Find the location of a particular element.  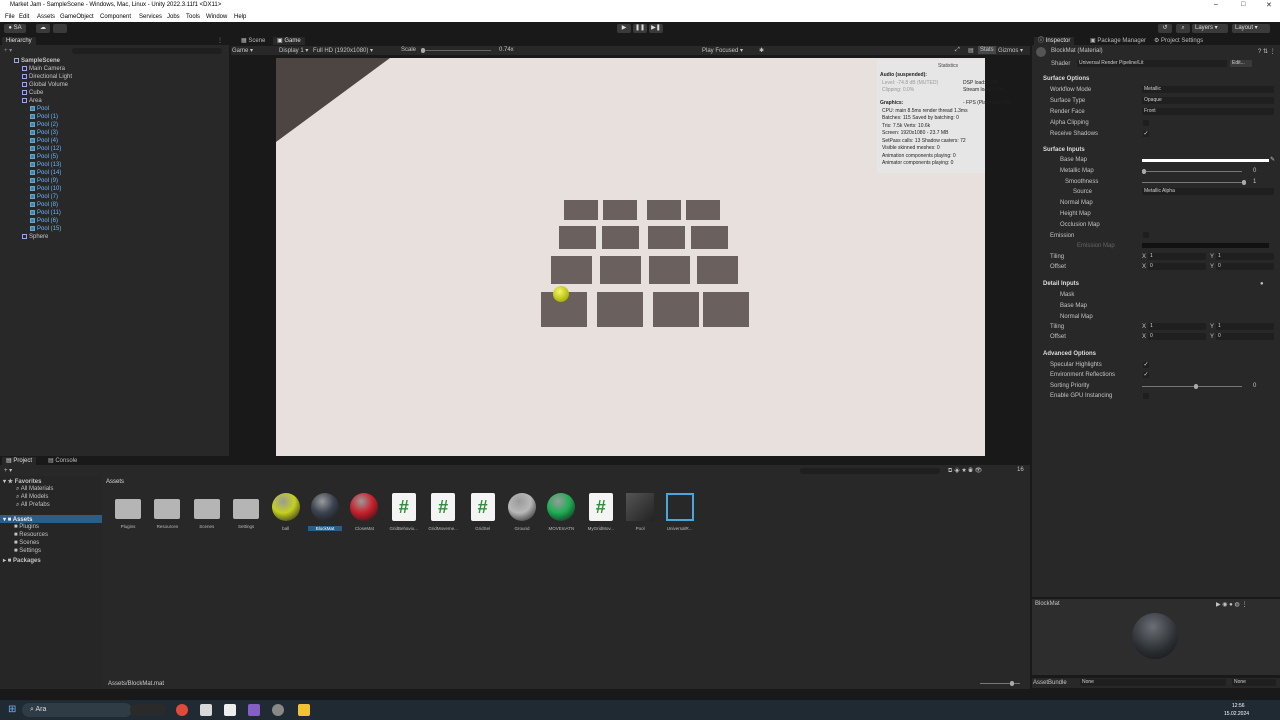

menu-dots-icon: ⋮ is located at coordinates (220, 40).